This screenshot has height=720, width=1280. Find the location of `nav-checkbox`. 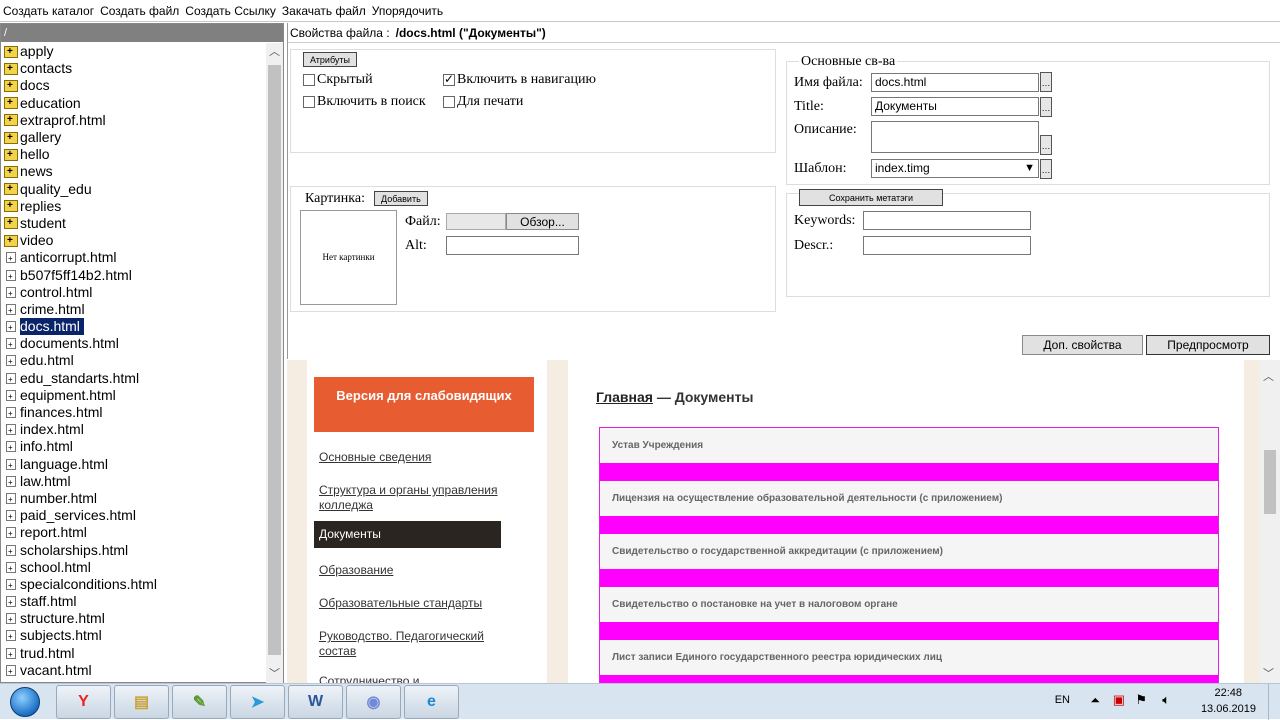

nav-checkbox is located at coordinates (449, 79).